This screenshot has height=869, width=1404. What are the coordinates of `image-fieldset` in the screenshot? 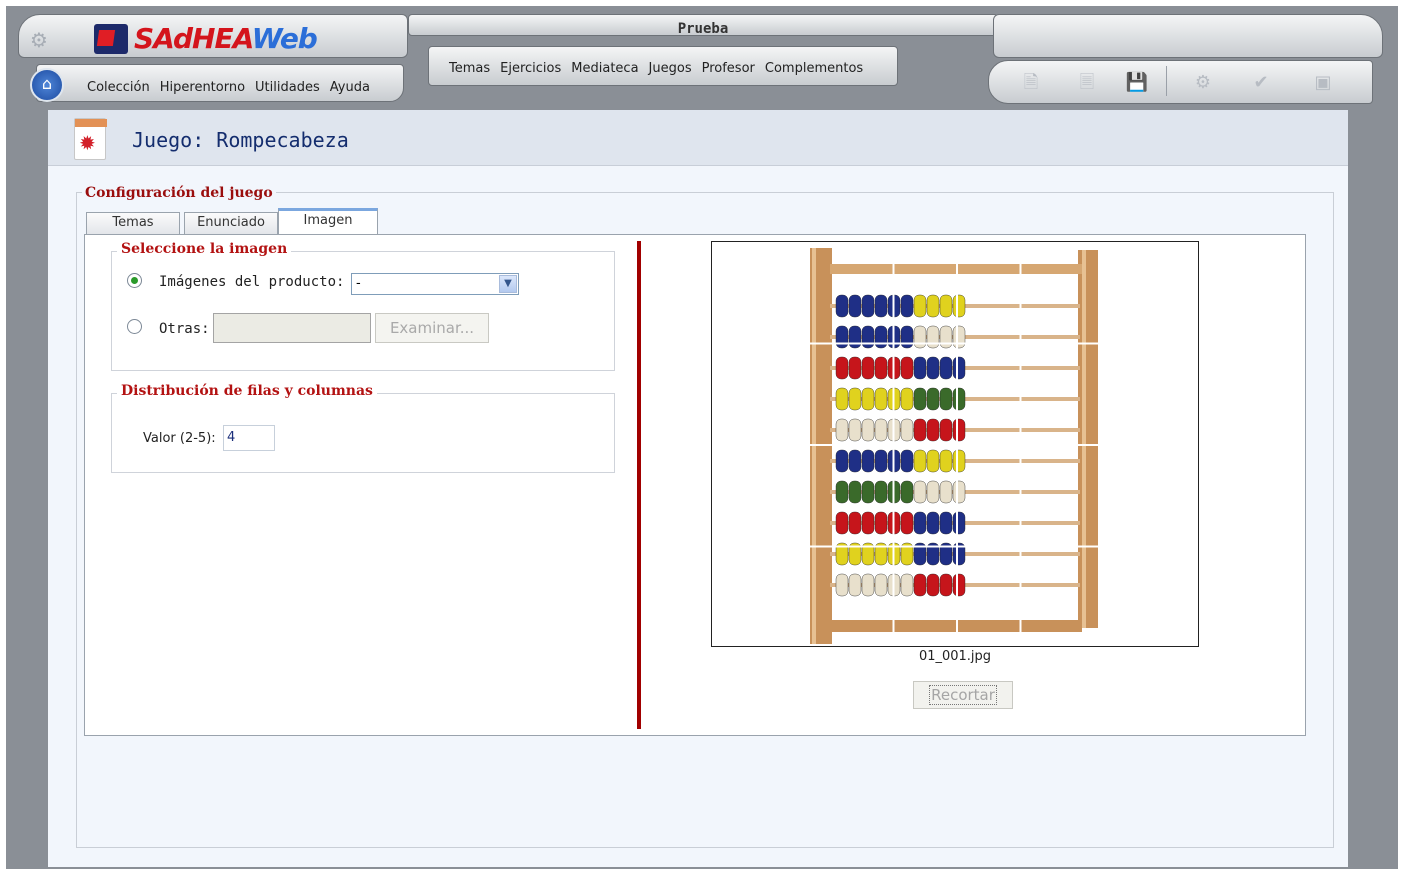 It's located at (363, 311).